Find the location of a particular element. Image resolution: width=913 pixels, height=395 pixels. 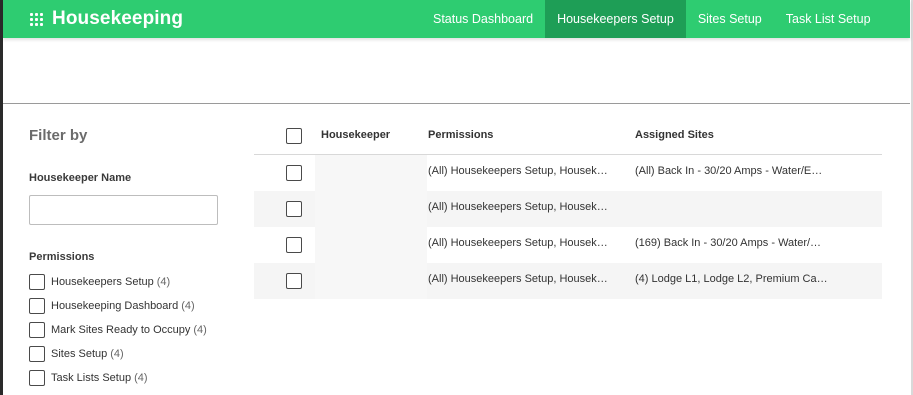

brand: Housekeeping is located at coordinates (93, 19).